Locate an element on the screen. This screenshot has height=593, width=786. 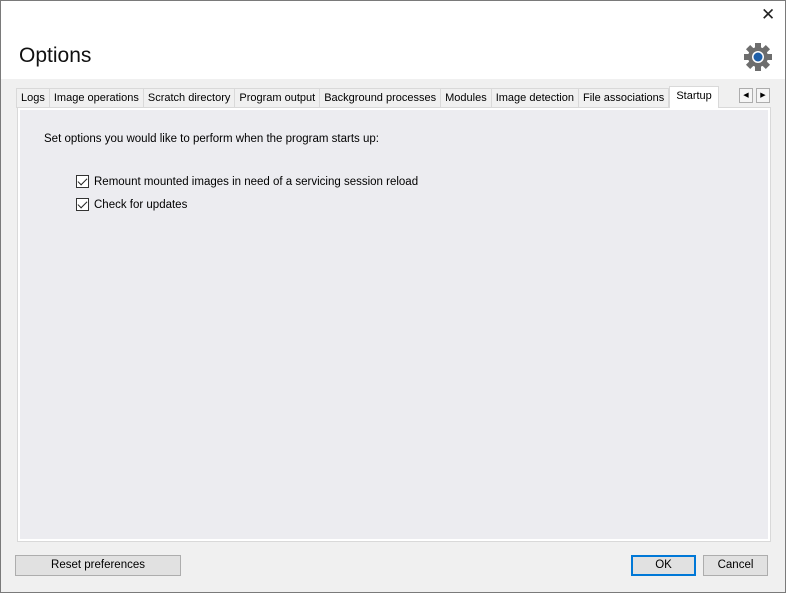
cancel-button: Cancel is located at coordinates (735, 565).